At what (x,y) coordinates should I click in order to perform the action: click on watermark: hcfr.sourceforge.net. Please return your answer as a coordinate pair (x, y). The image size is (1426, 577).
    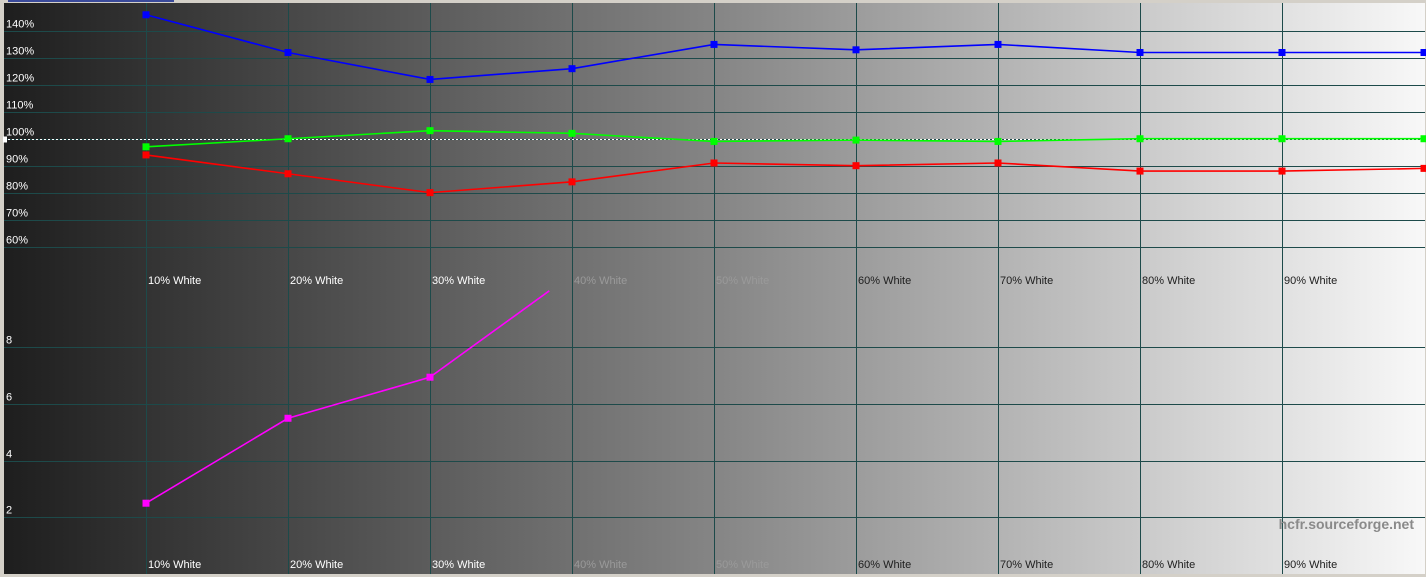
    Looking at the image, I should click on (1347, 524).